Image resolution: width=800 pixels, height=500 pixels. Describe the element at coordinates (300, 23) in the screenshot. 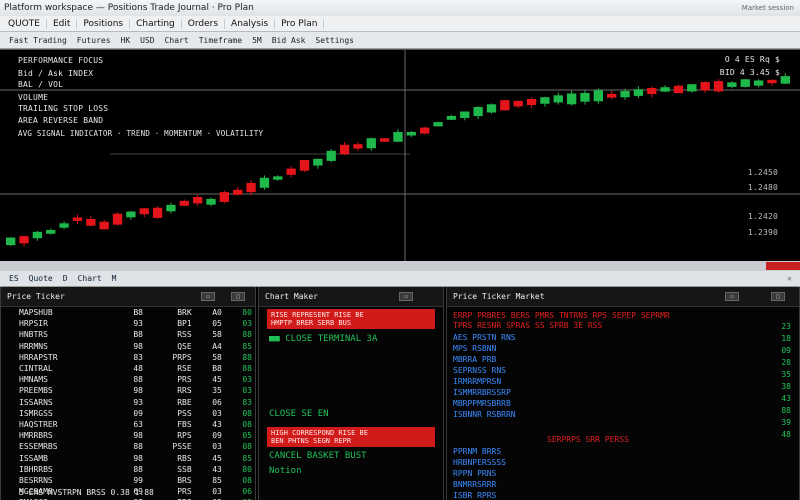

I see `menu-item-pro-plan: Pro Plan` at that location.